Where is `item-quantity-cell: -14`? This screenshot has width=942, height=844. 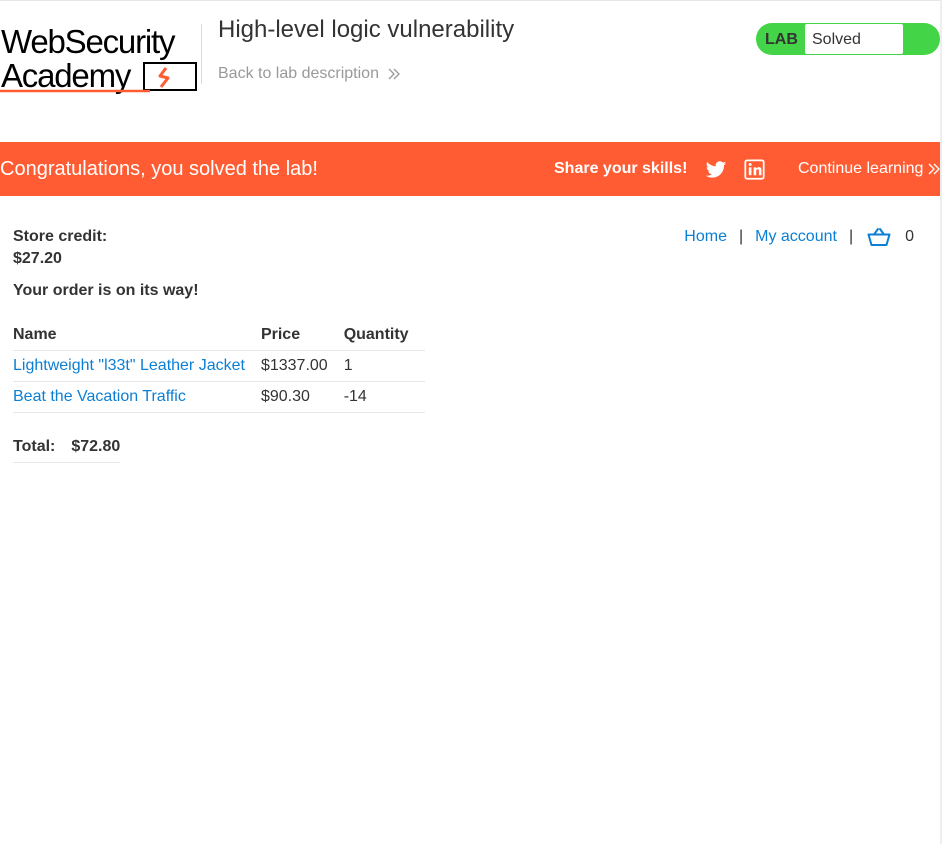
item-quantity-cell: -14 is located at coordinates (384, 397).